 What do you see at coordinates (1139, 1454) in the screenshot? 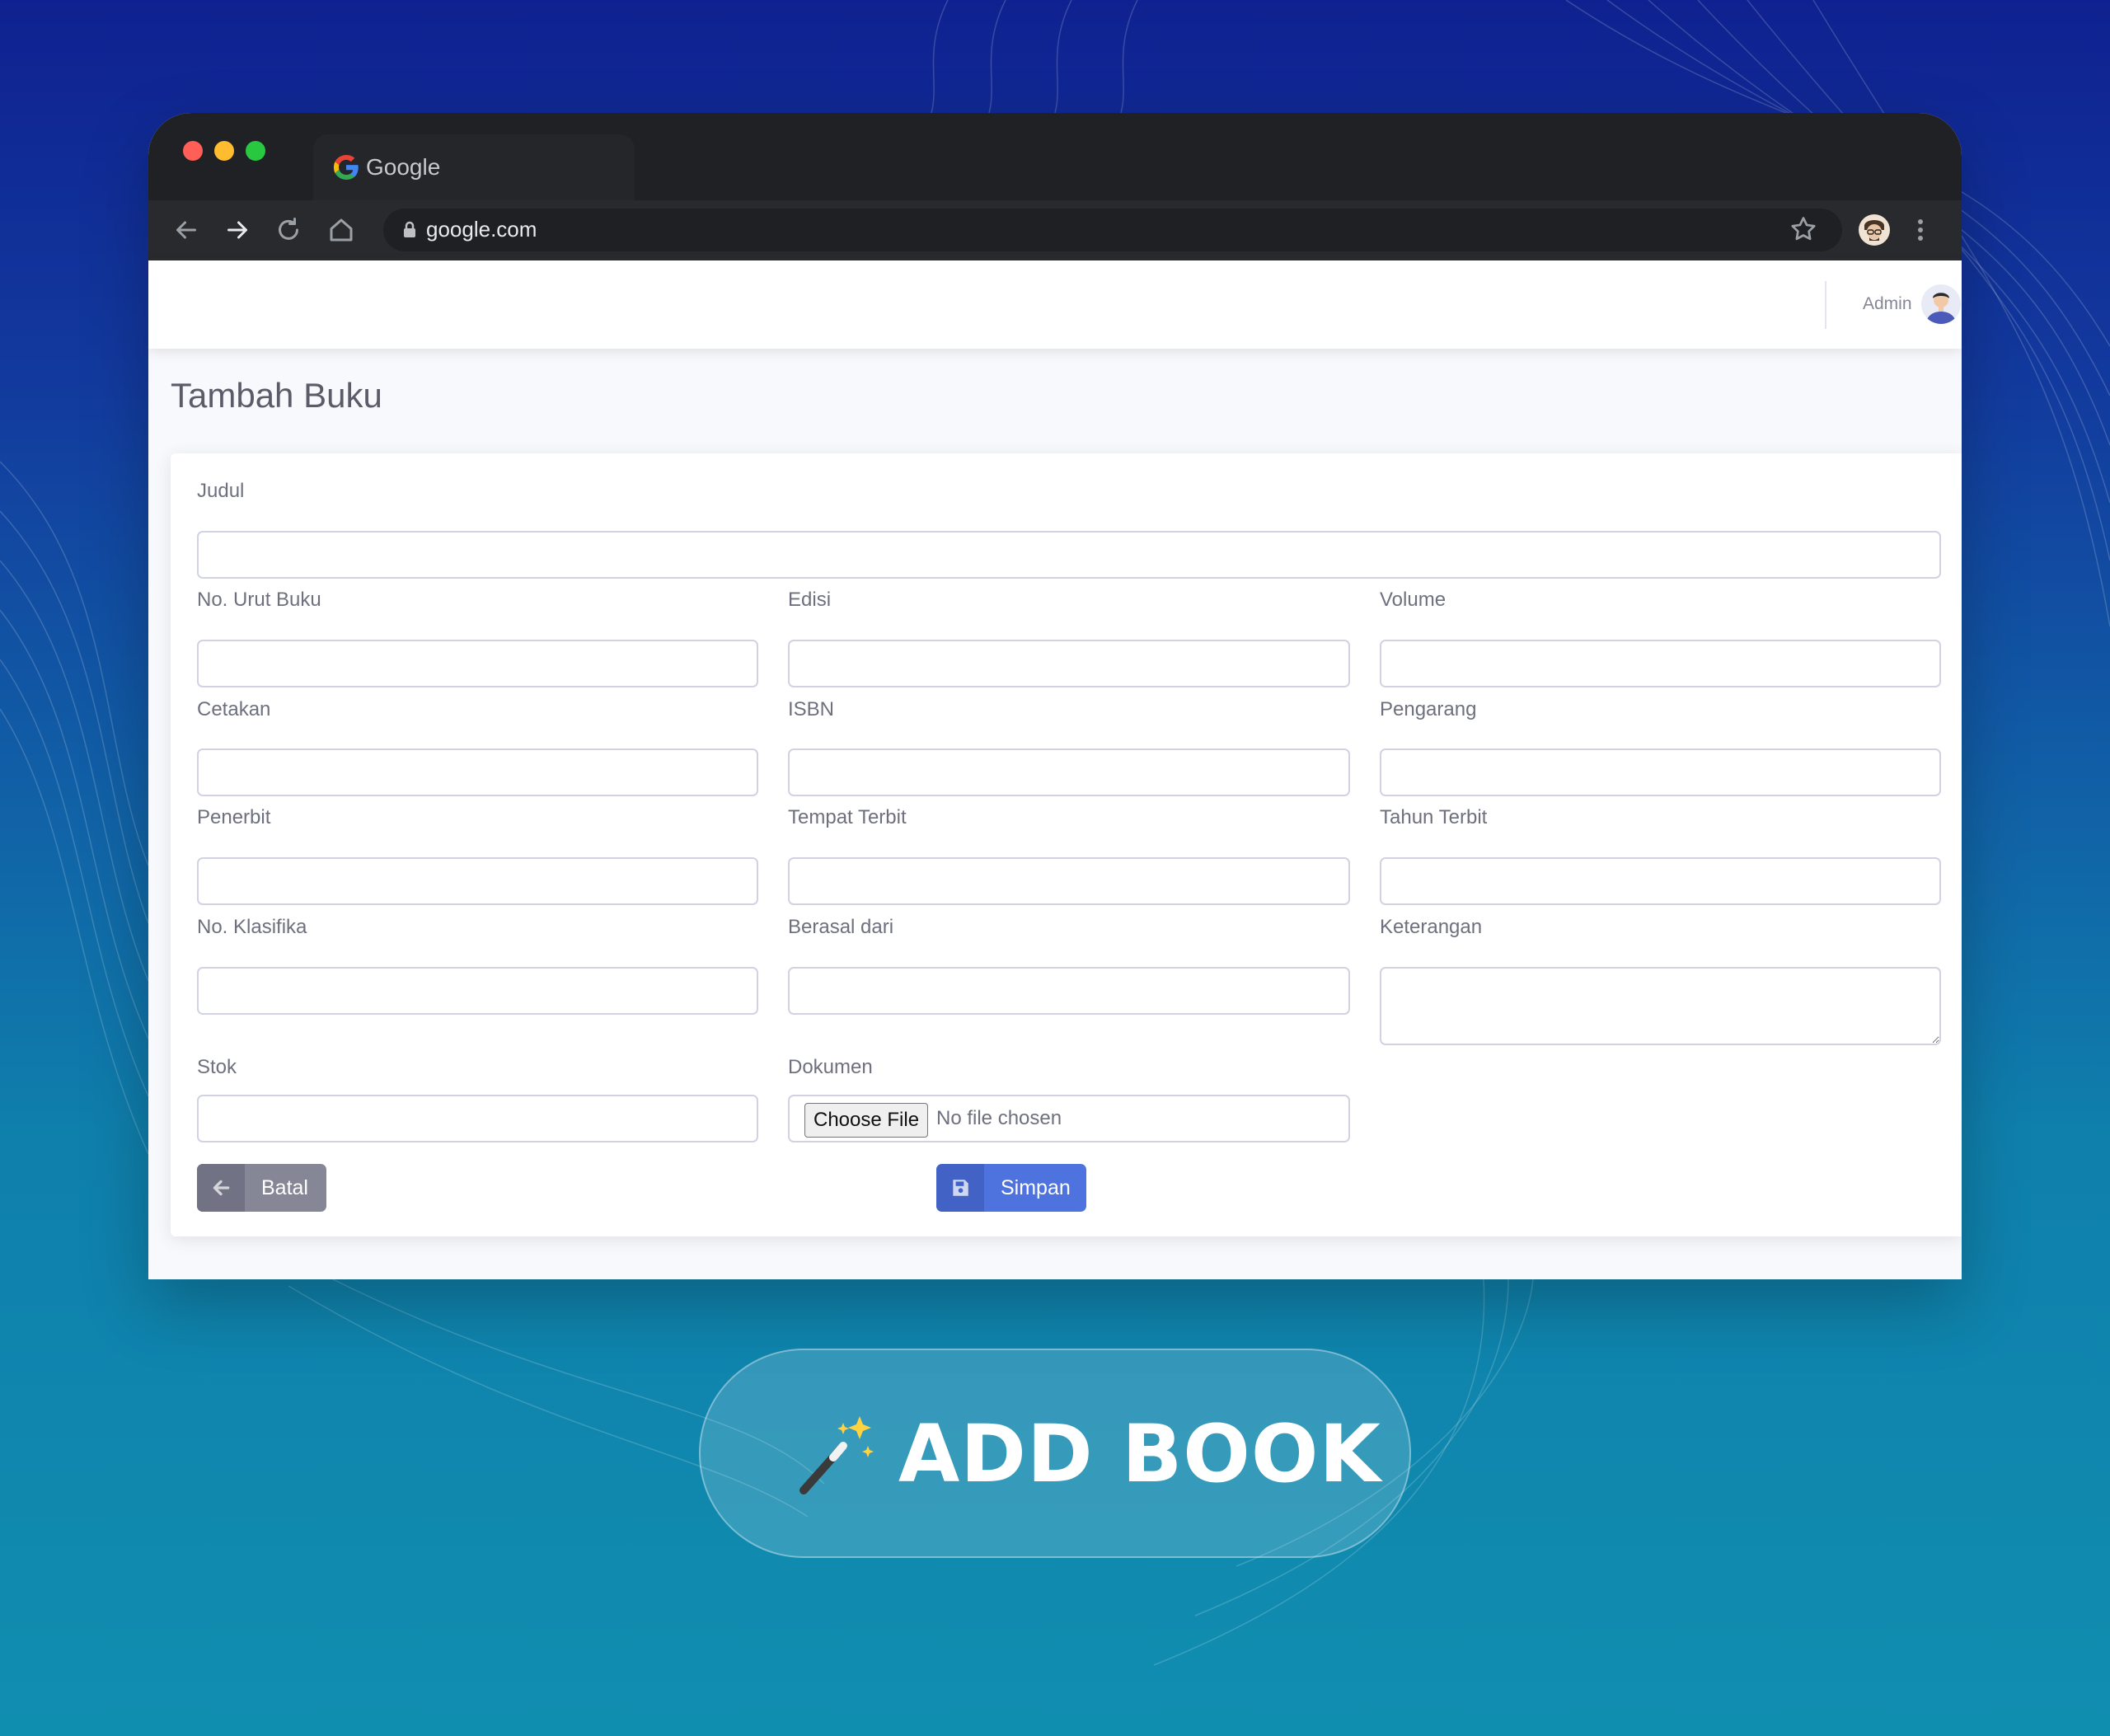
I see `banner-title: ADD BOOK` at bounding box center [1139, 1454].